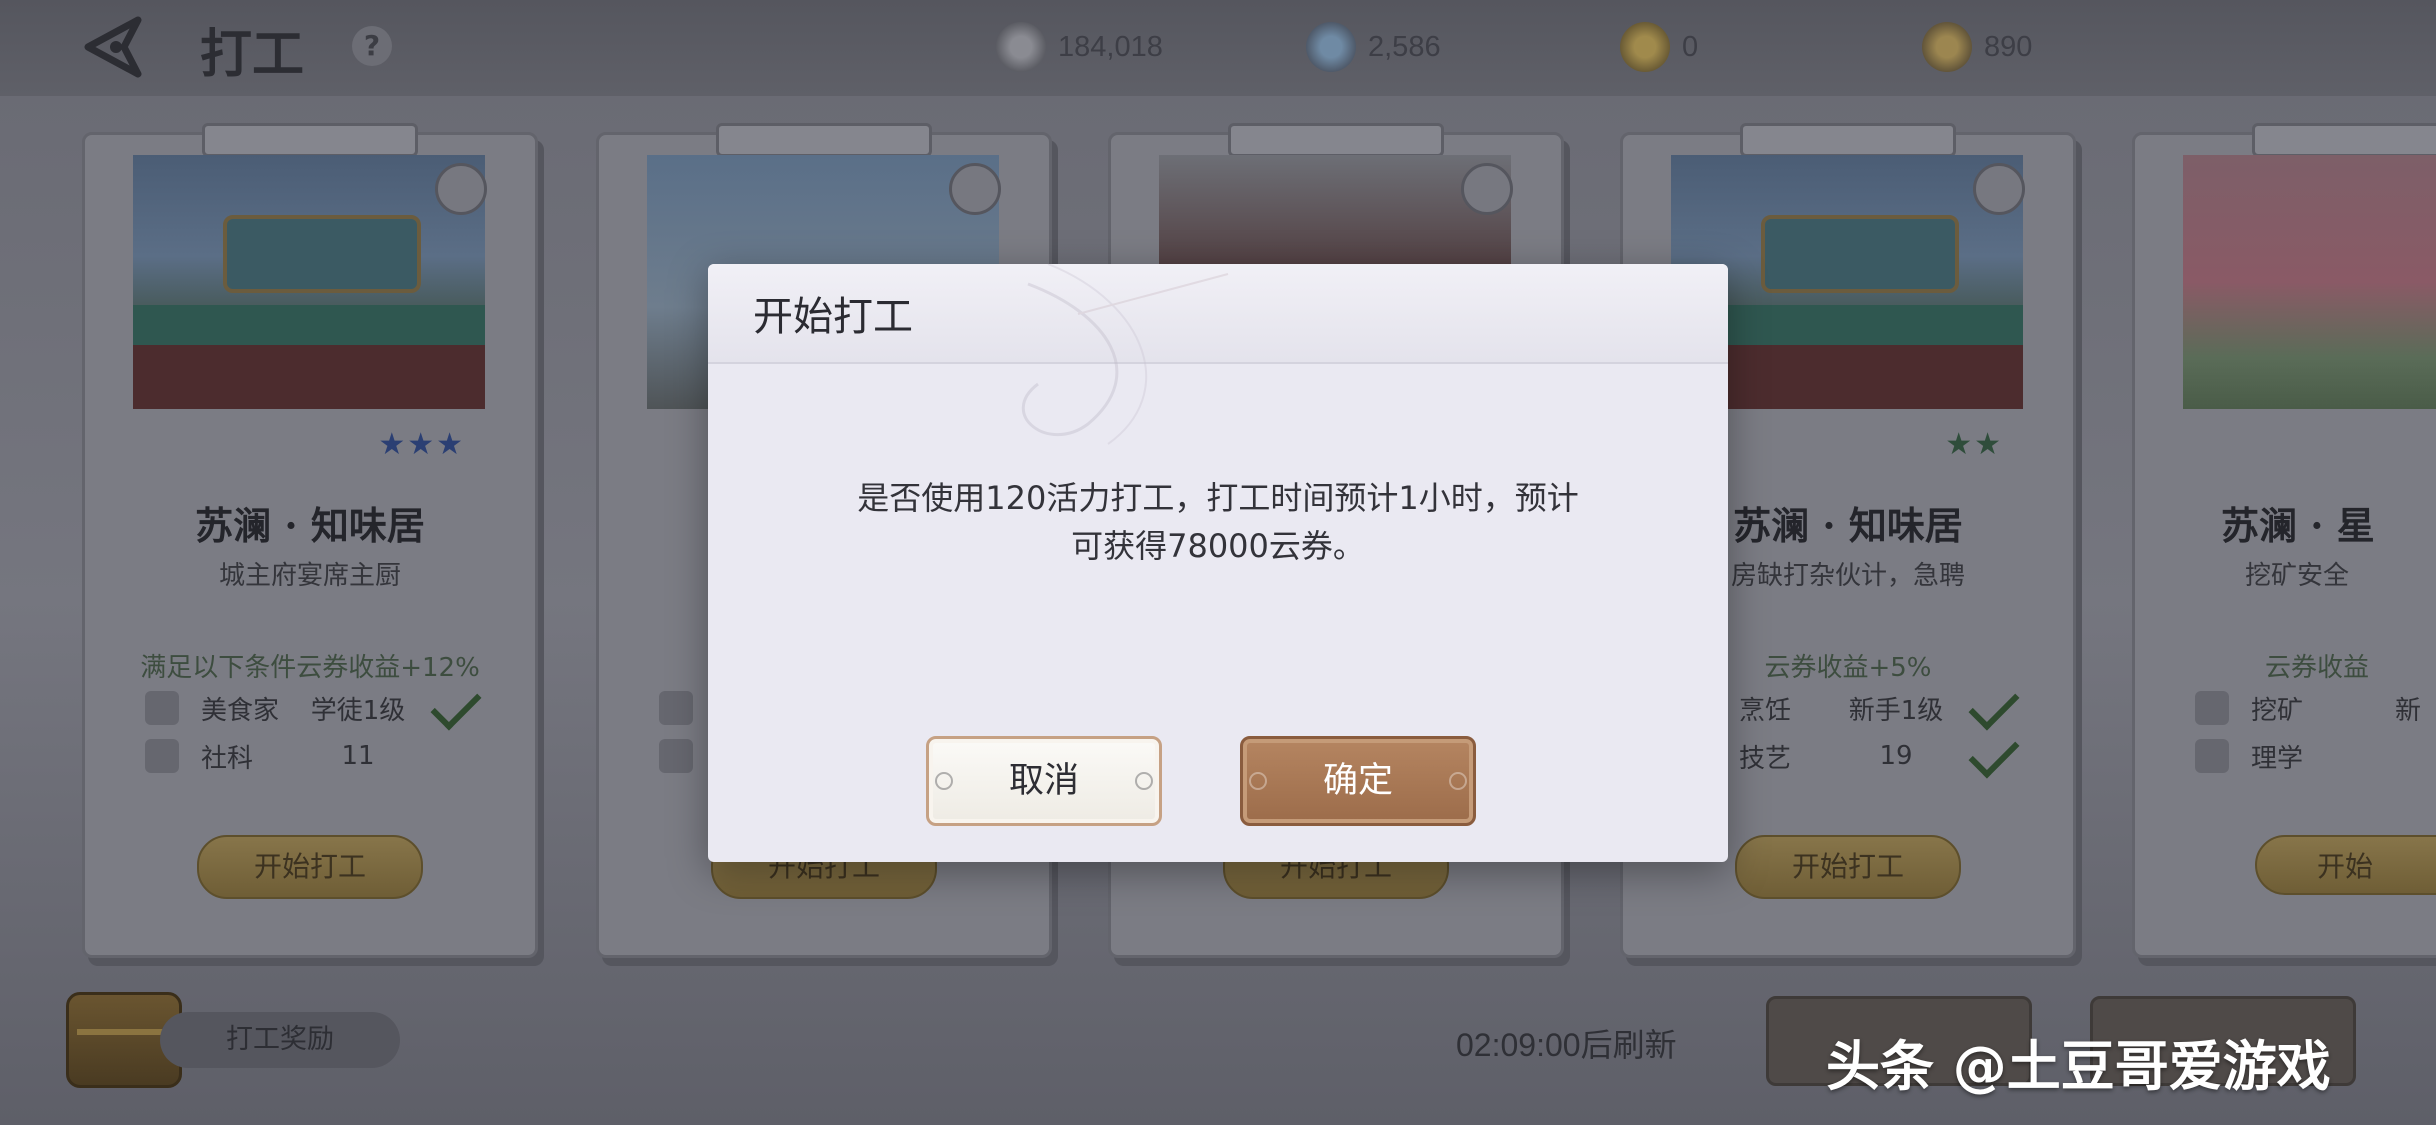 Image resolution: width=2436 pixels, height=1125 pixels. I want to click on job-card: 苏澜 · 星 挖矿安全 云券收益 挖矿 新 理学 开始, so click(2284, 540).